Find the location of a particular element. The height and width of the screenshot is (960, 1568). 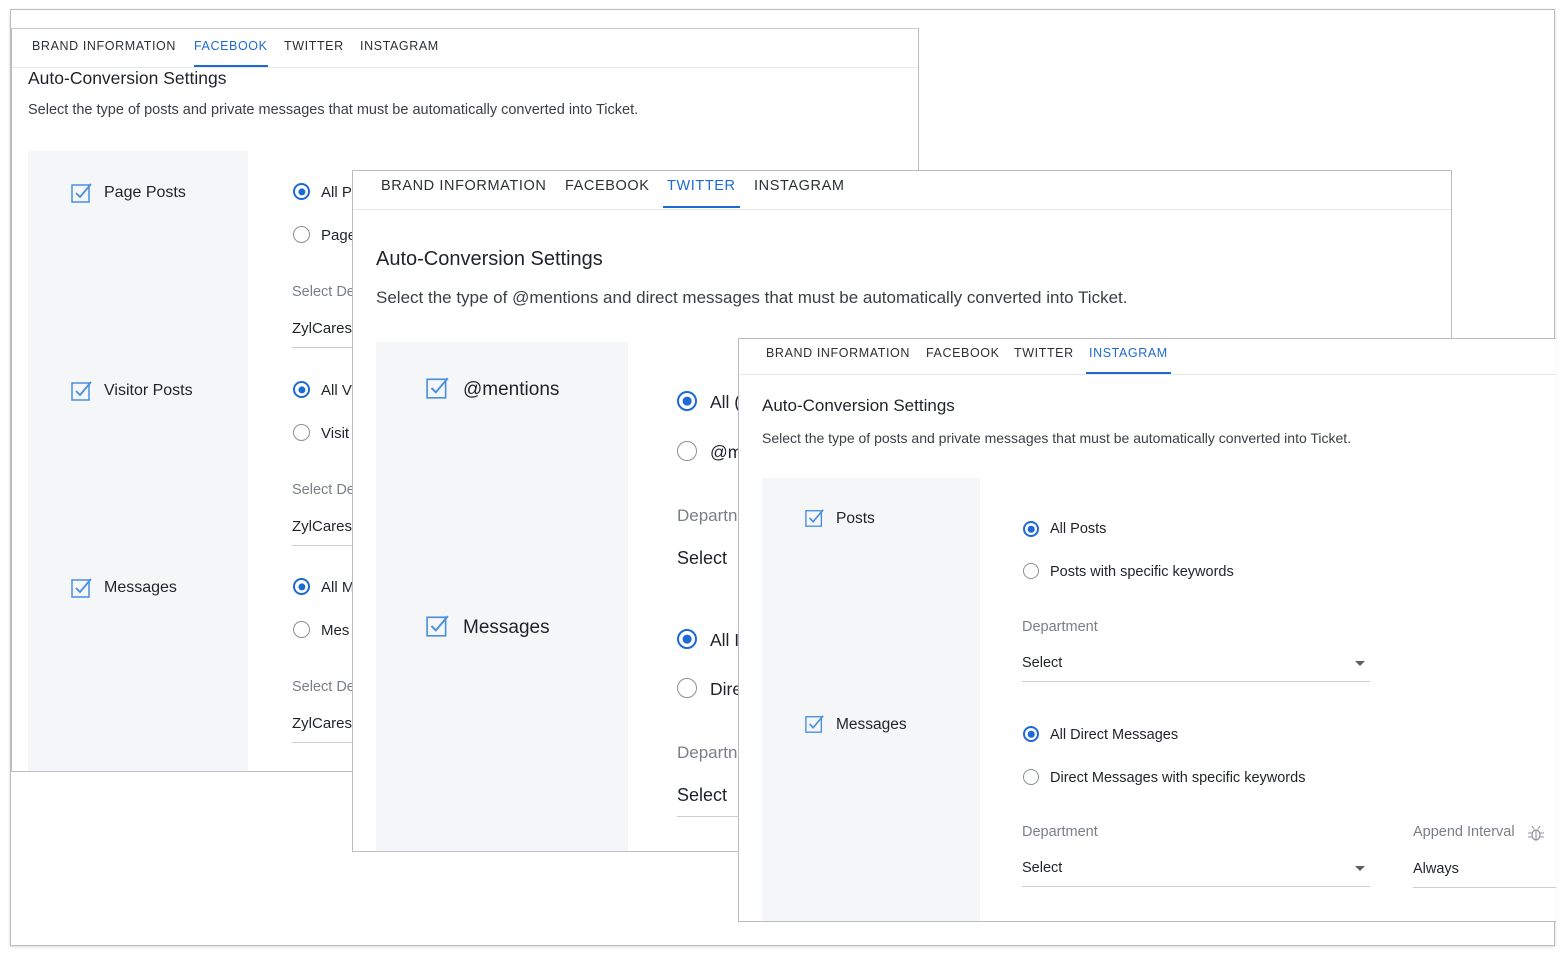

radio-label: All Direct Messages is located at coordinates (1114, 735).